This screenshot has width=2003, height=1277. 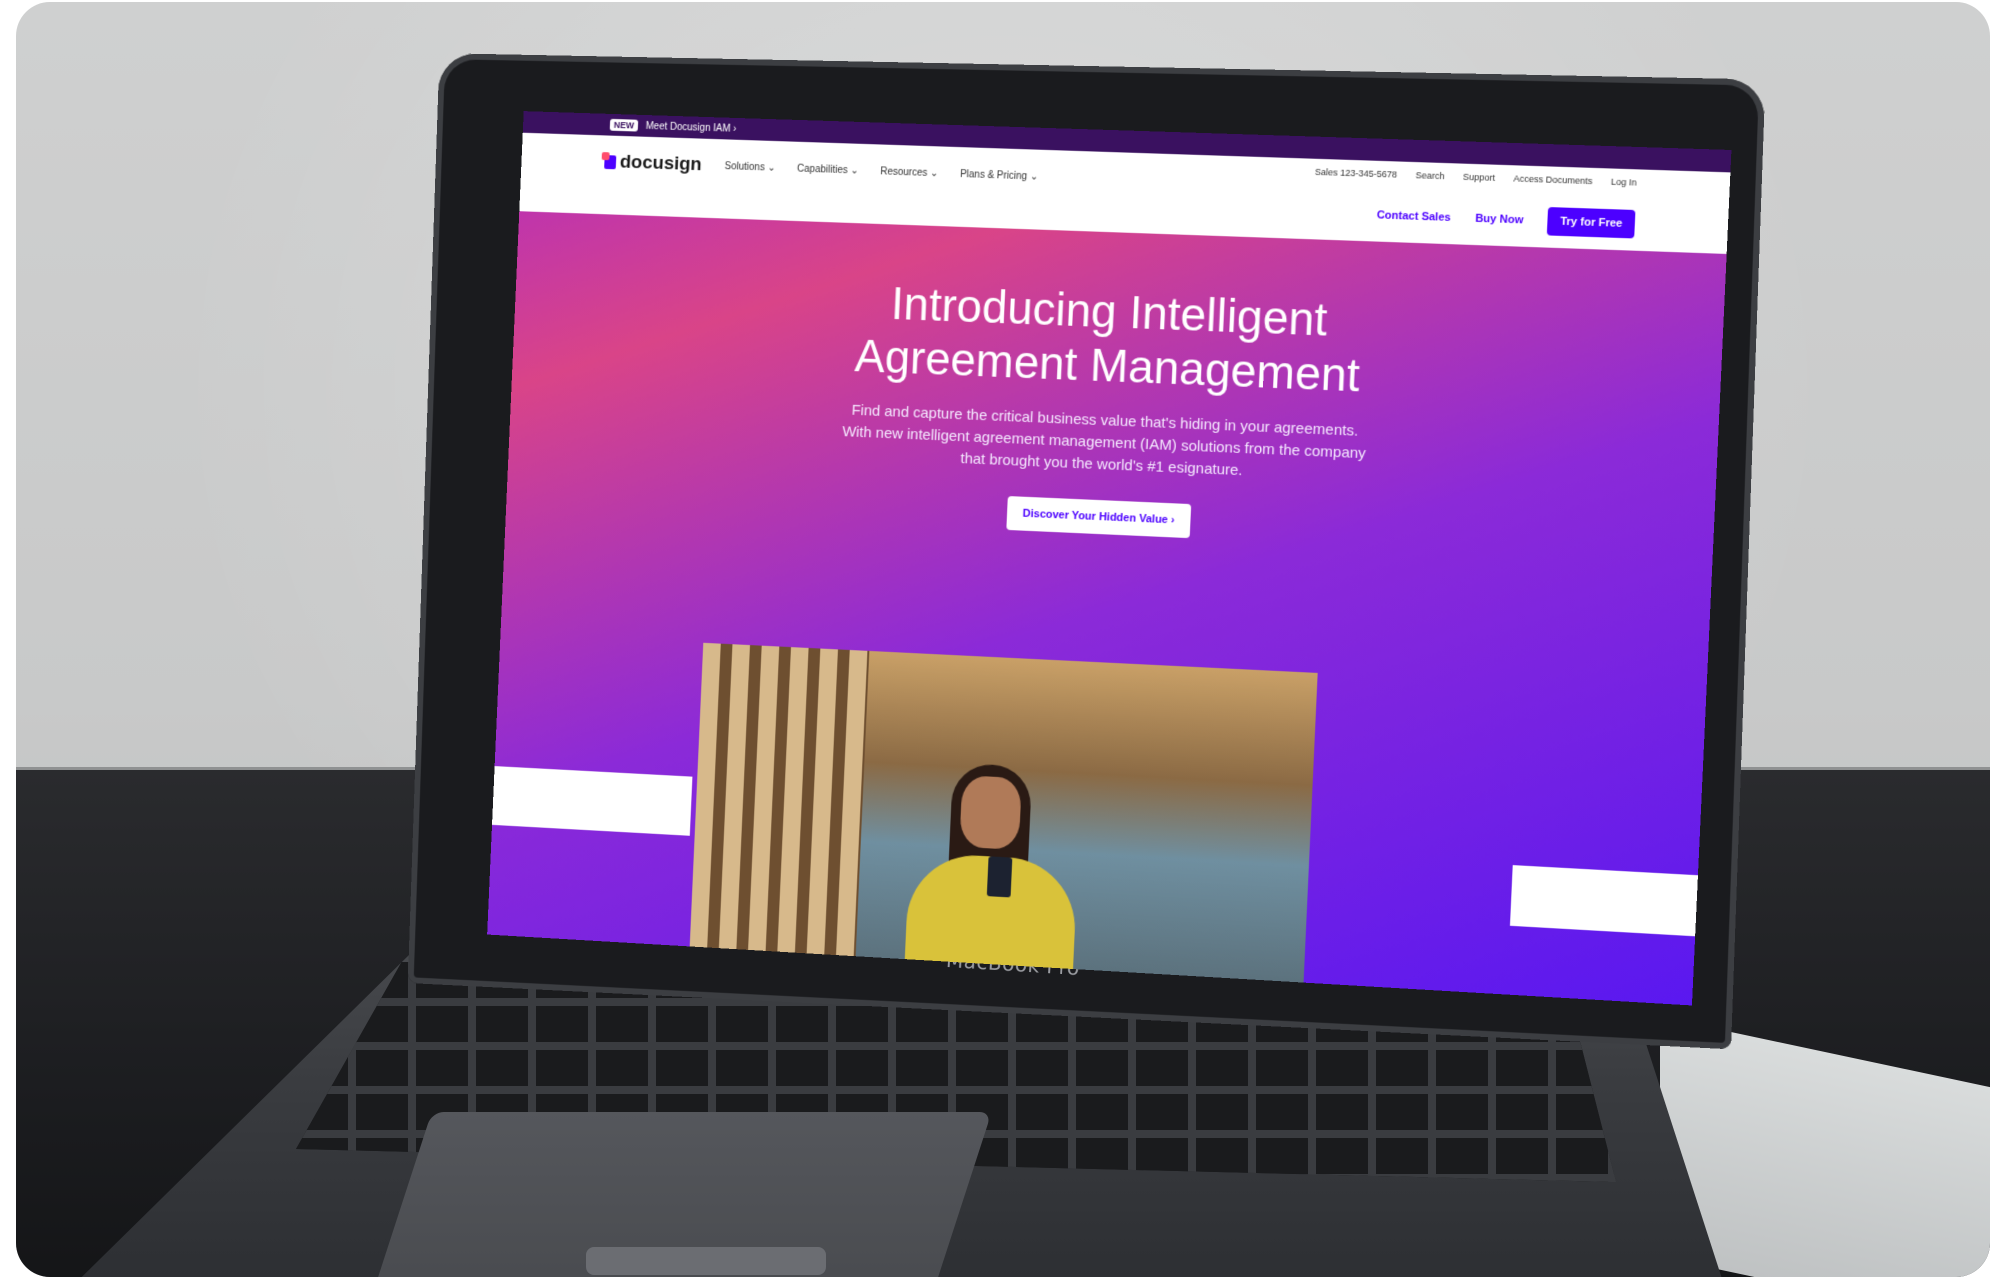 What do you see at coordinates (909, 172) in the screenshot?
I see `menu-resources: Resources ⌄` at bounding box center [909, 172].